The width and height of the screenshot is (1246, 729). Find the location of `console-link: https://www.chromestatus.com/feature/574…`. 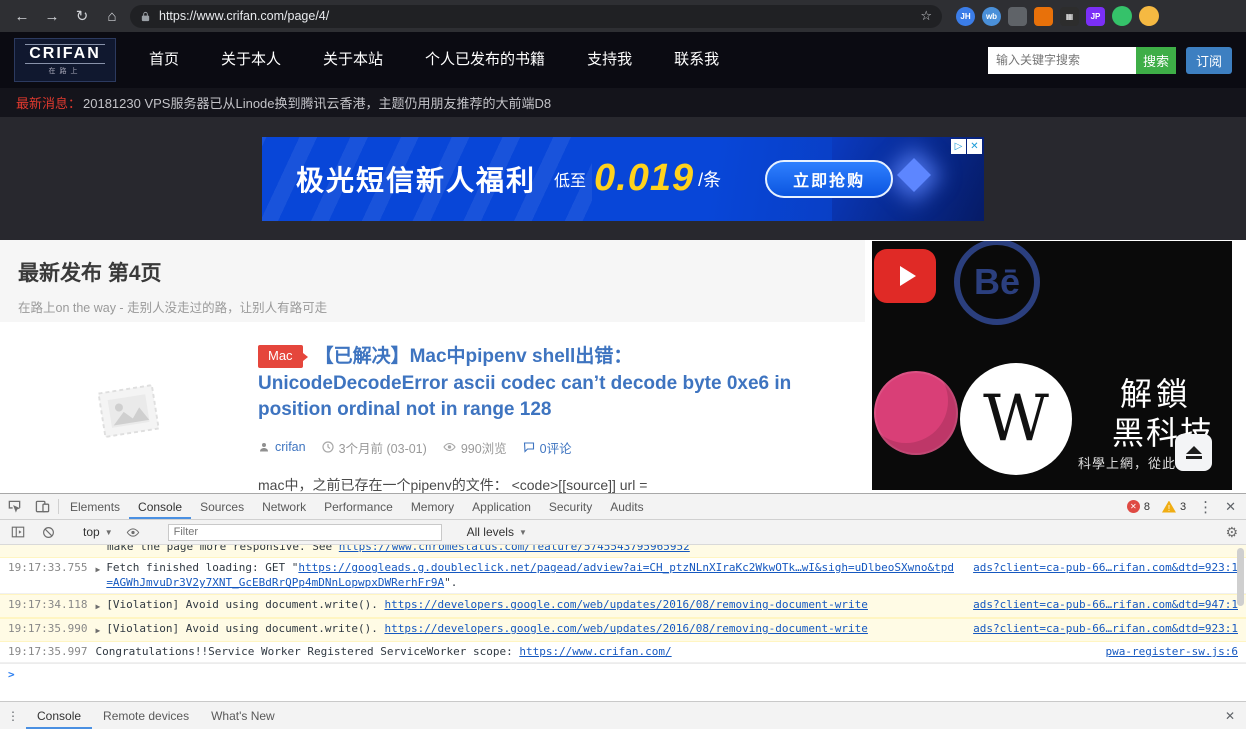

console-link: https://www.chromestatus.com/feature/574… is located at coordinates (514, 549).